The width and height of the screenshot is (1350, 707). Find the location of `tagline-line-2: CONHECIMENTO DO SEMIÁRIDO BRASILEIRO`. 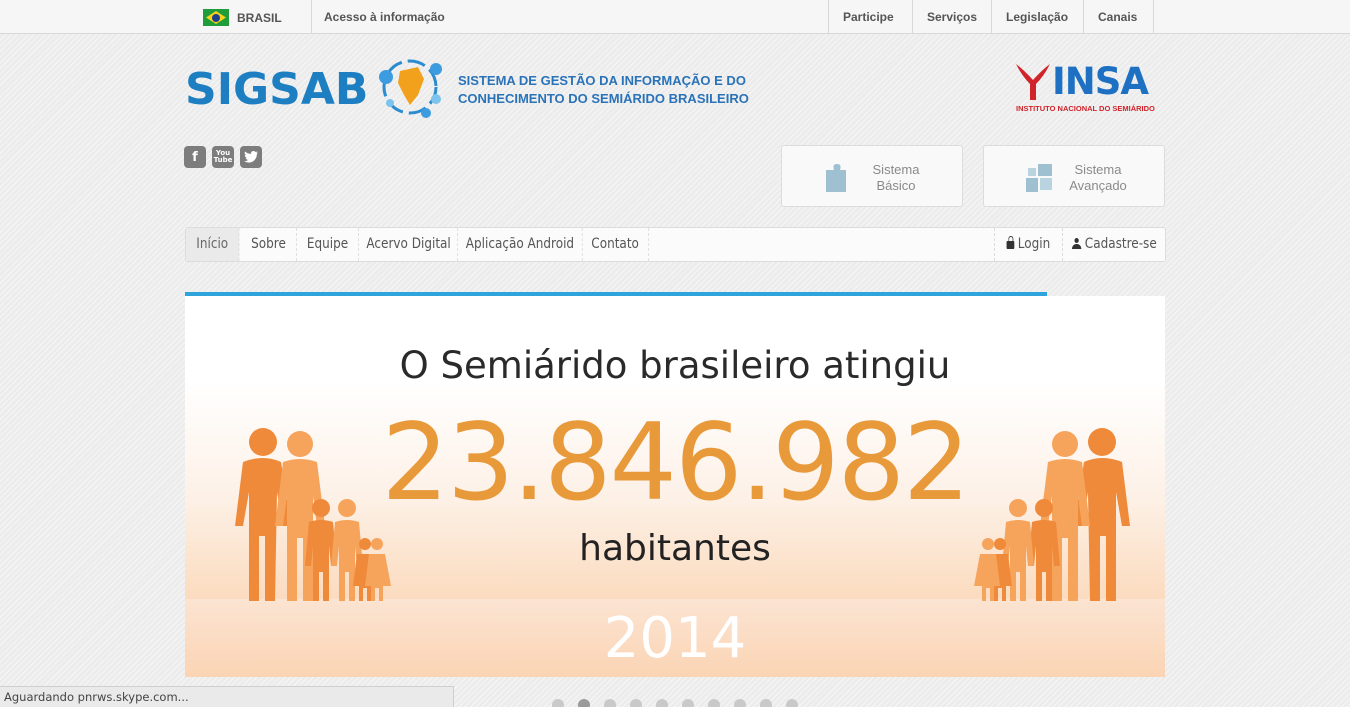

tagline-line-2: CONHECIMENTO DO SEMIÁRIDO BRASILEIRO is located at coordinates (603, 98).